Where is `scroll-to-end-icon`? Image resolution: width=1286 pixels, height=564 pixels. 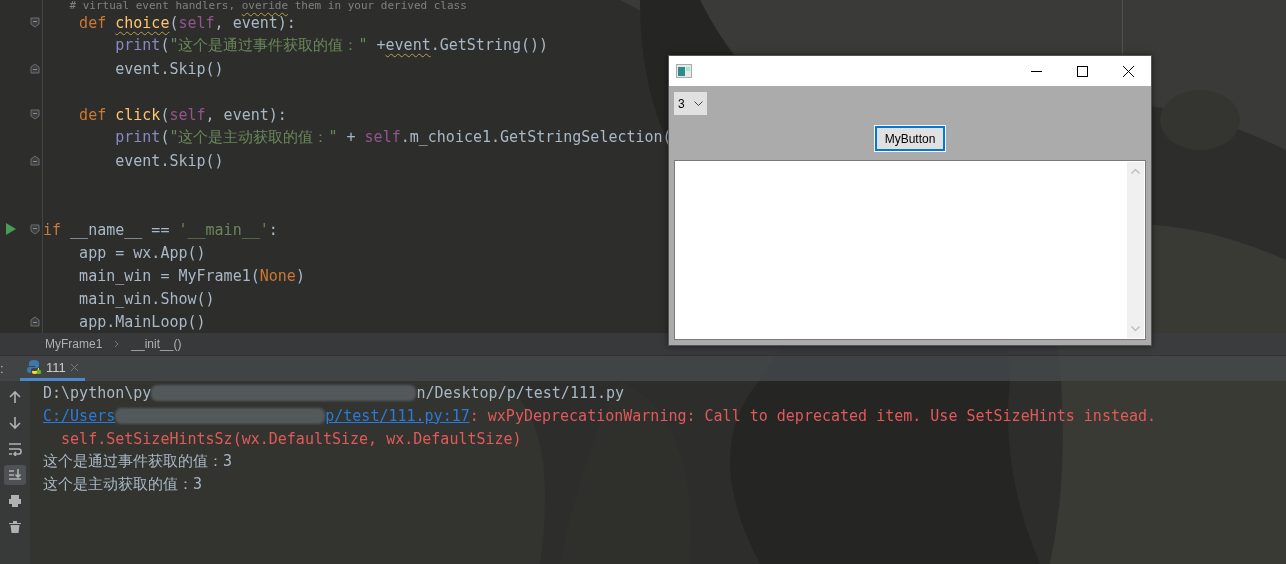
scroll-to-end-icon is located at coordinates (15, 475).